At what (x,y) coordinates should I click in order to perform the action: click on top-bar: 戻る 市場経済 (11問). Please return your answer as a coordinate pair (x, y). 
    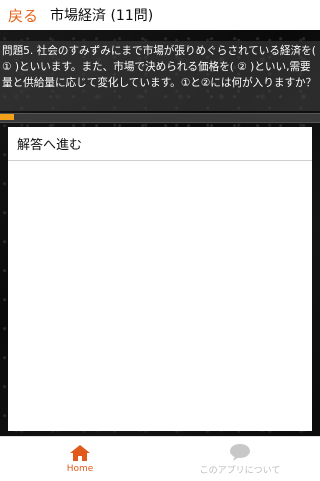
    Looking at the image, I should click on (160, 15).